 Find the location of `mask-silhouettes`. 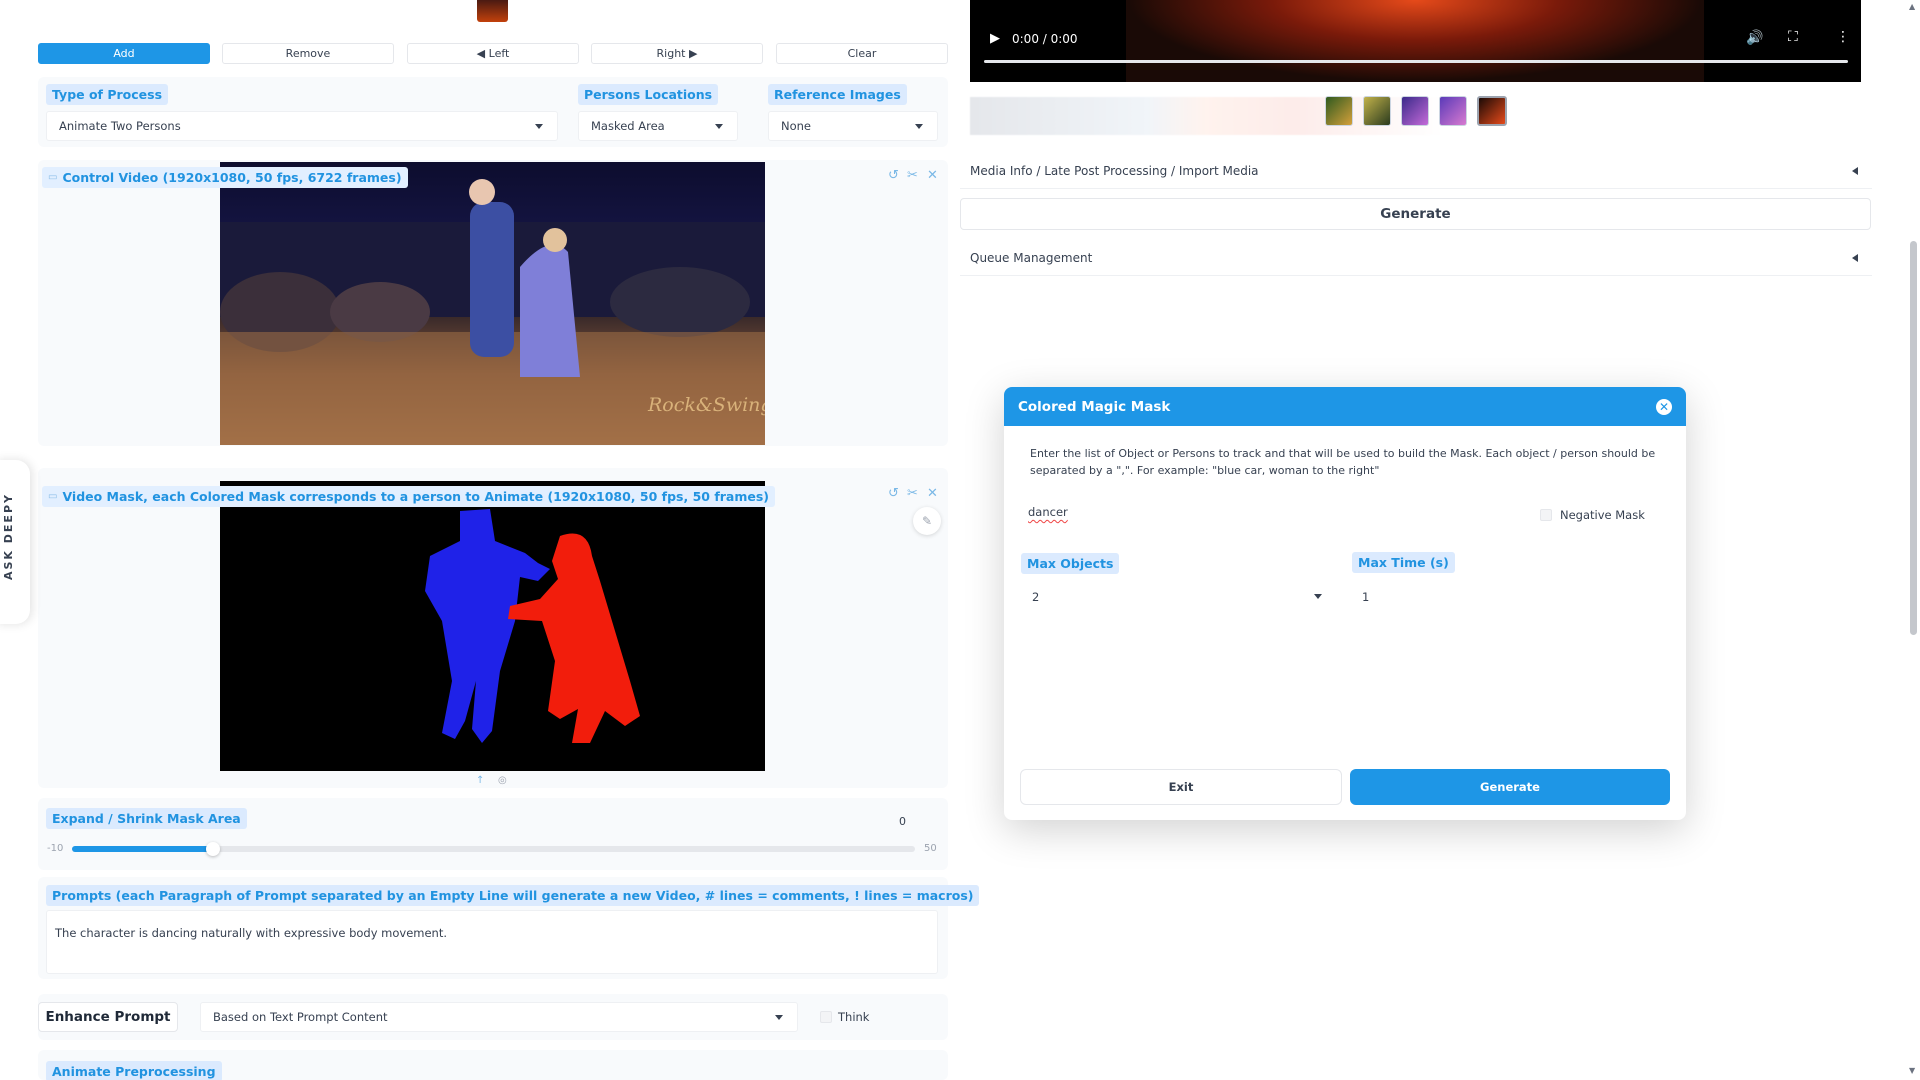

mask-silhouettes is located at coordinates (532, 626).